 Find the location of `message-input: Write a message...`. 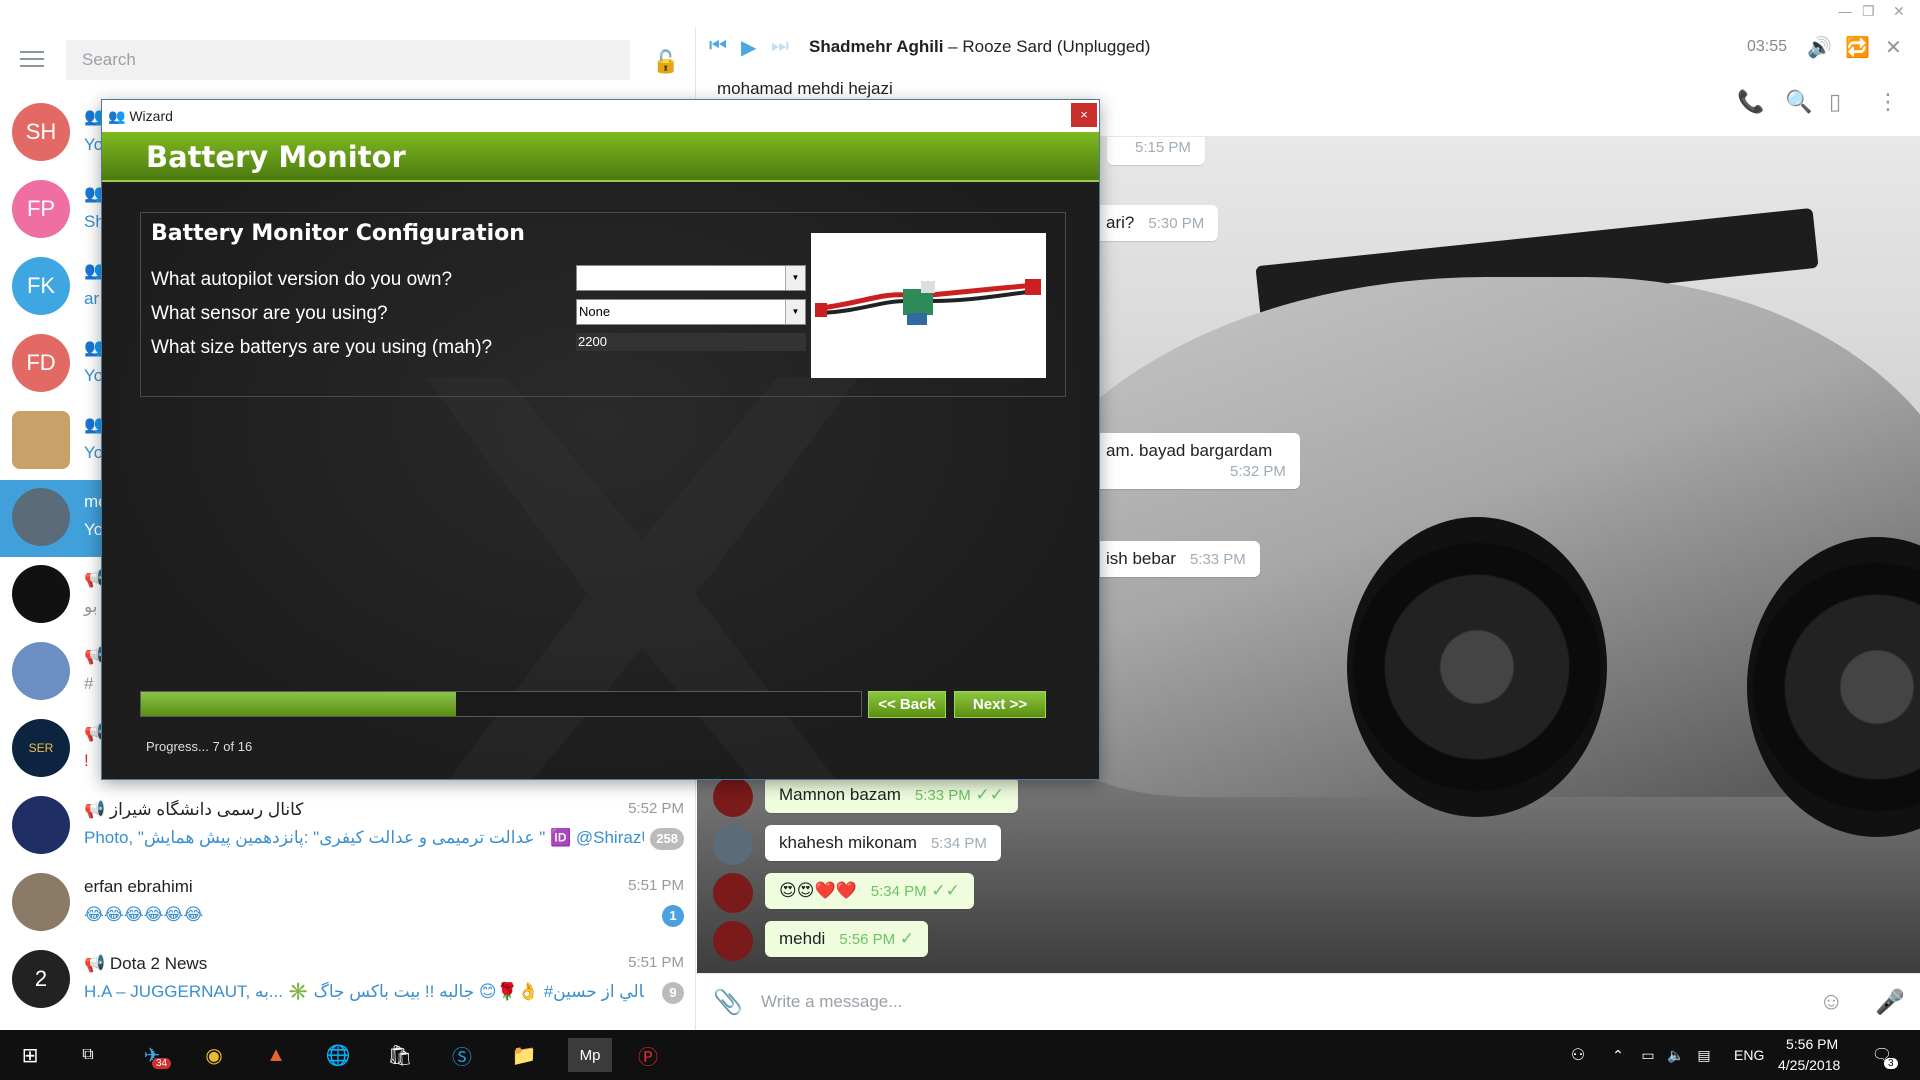

message-input: Write a message... is located at coordinates (831, 1002).